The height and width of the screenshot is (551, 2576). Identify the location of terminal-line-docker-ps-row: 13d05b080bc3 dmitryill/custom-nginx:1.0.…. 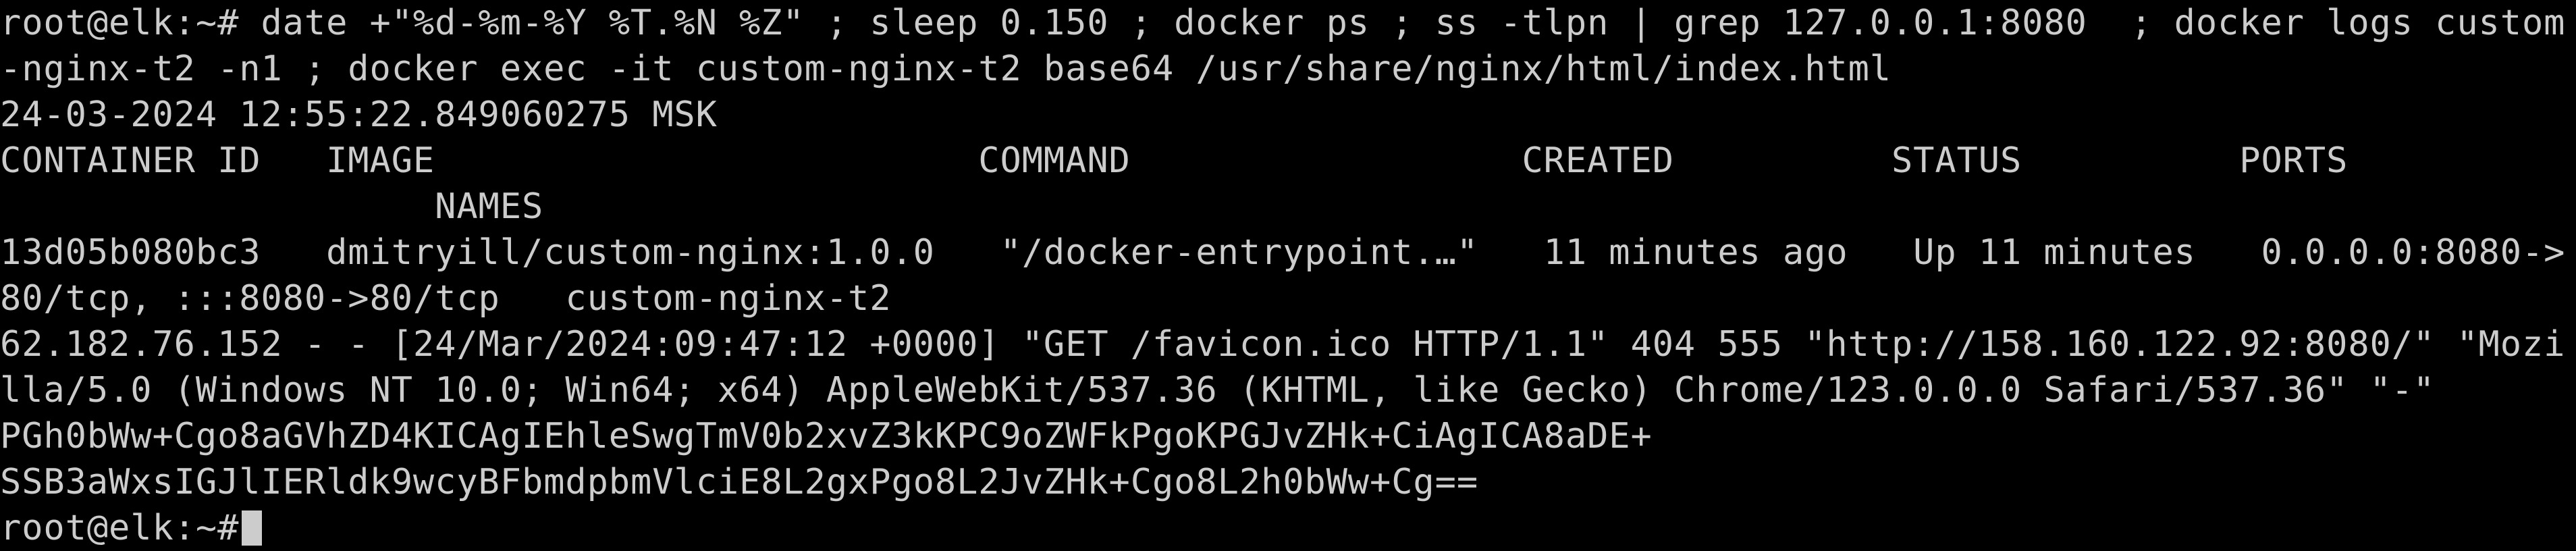
(1283, 253).